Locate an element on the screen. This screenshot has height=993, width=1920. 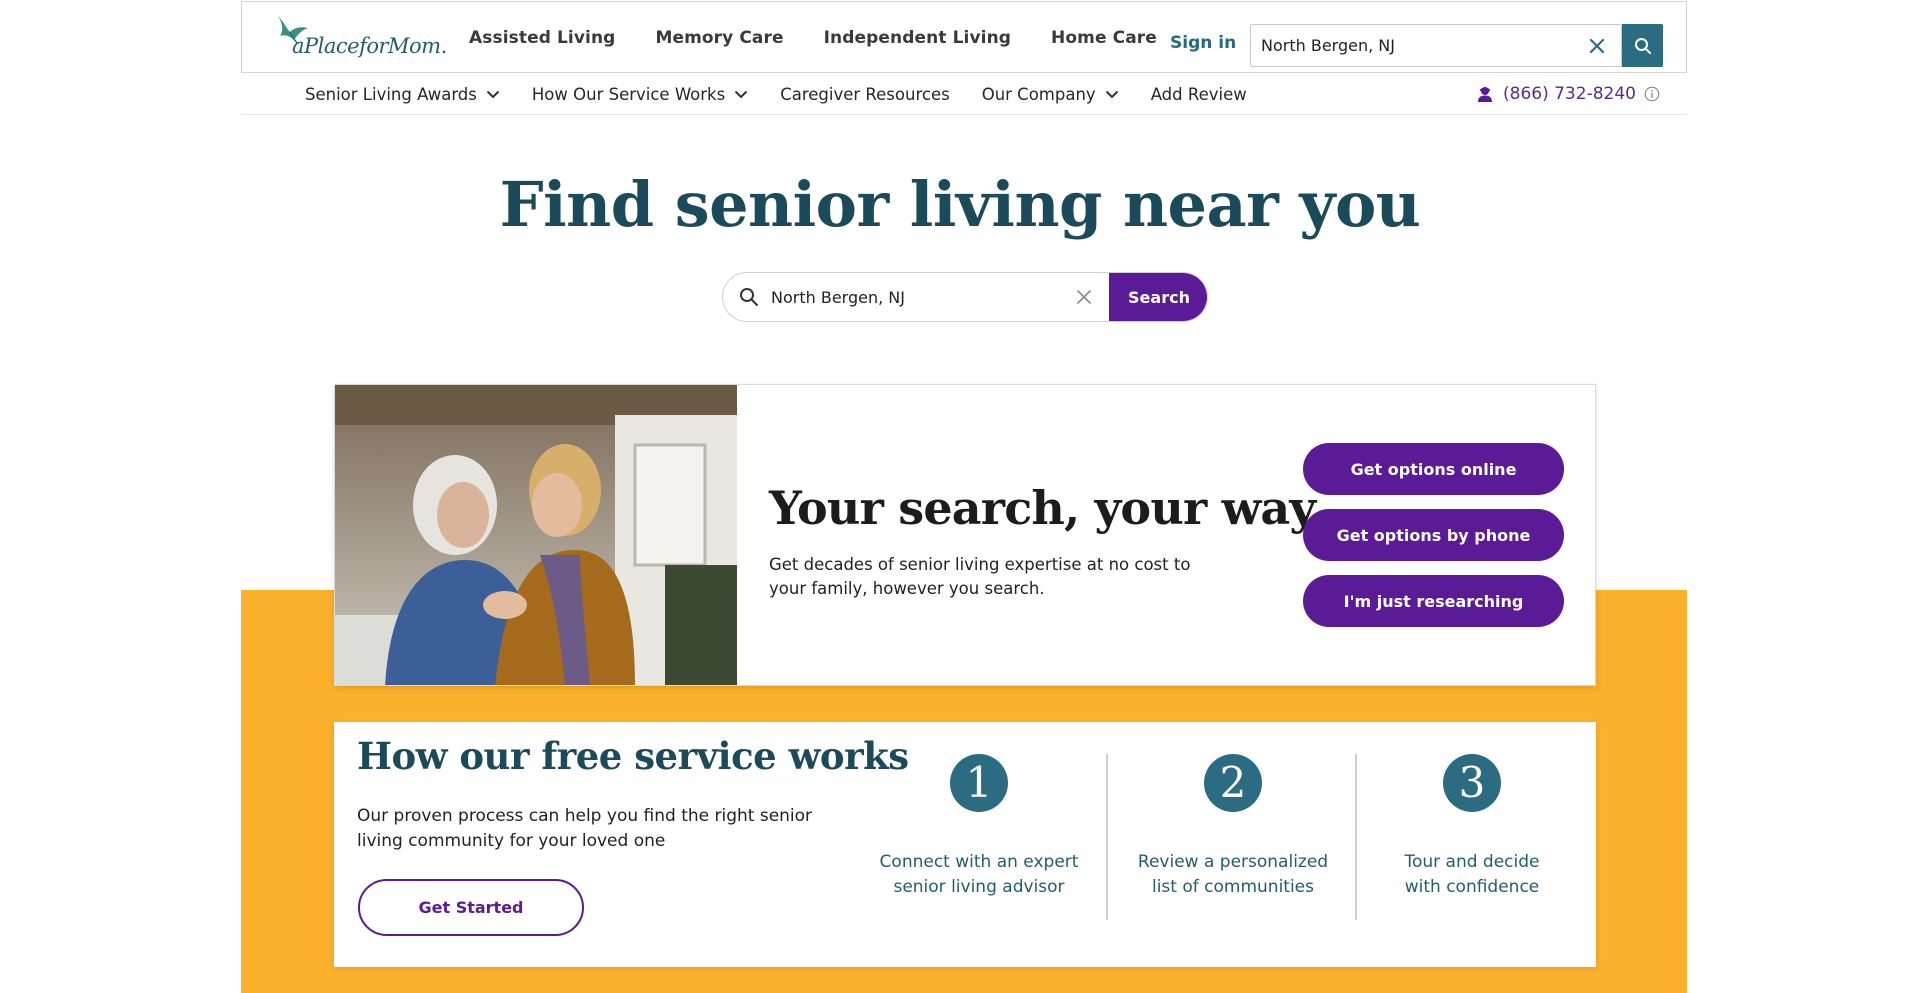
header-search-button is located at coordinates (1642, 45).